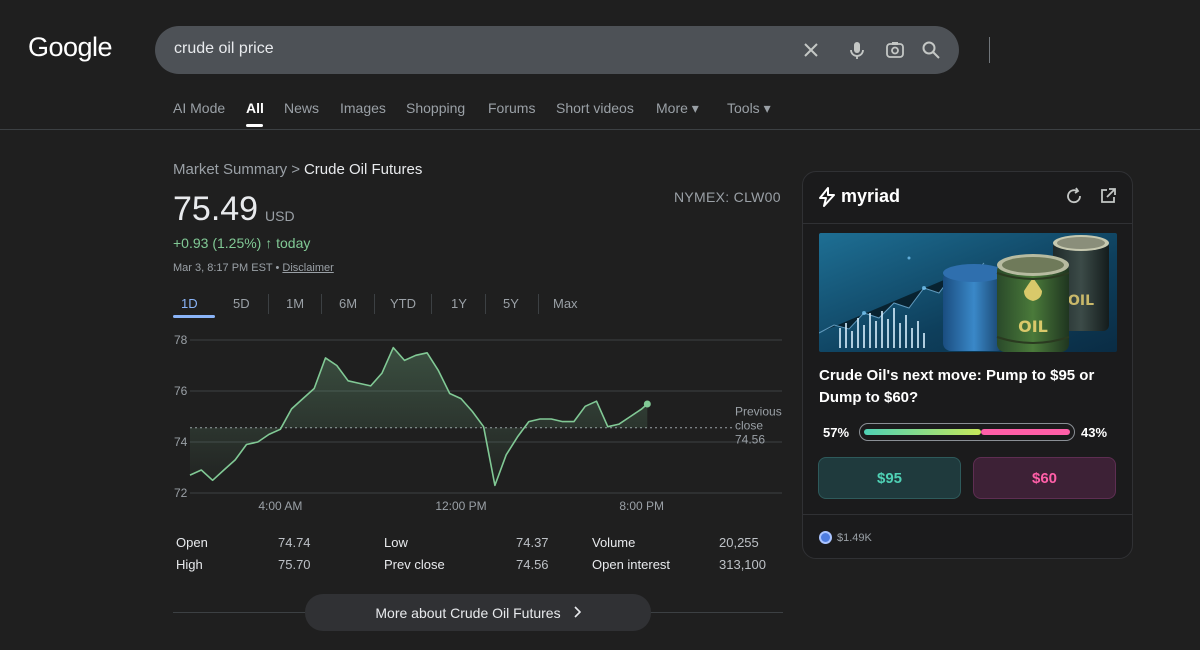  Describe the element at coordinates (294, 542) in the screenshot. I see `stat-value-open: 74.74` at that location.